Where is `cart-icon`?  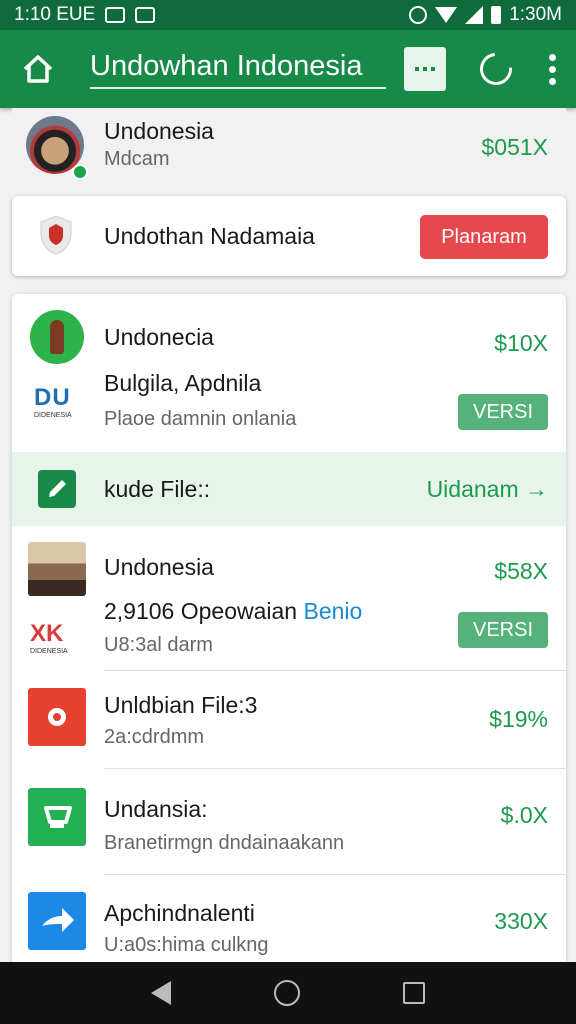 cart-icon is located at coordinates (57, 817).